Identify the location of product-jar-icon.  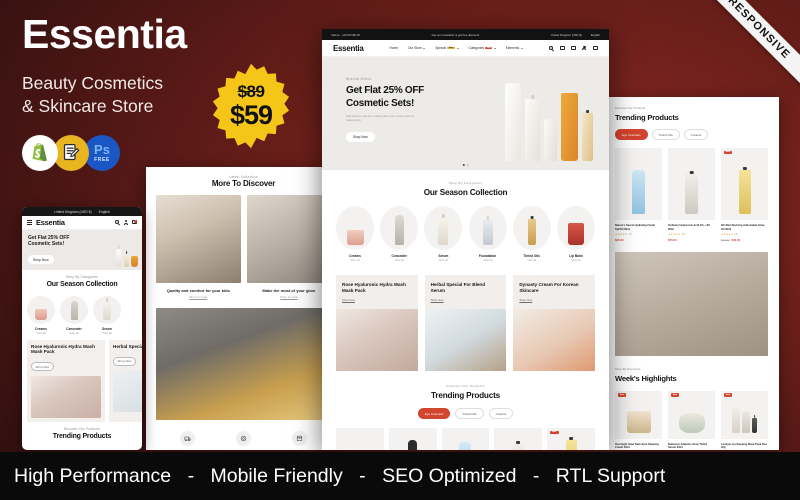
(134, 261).